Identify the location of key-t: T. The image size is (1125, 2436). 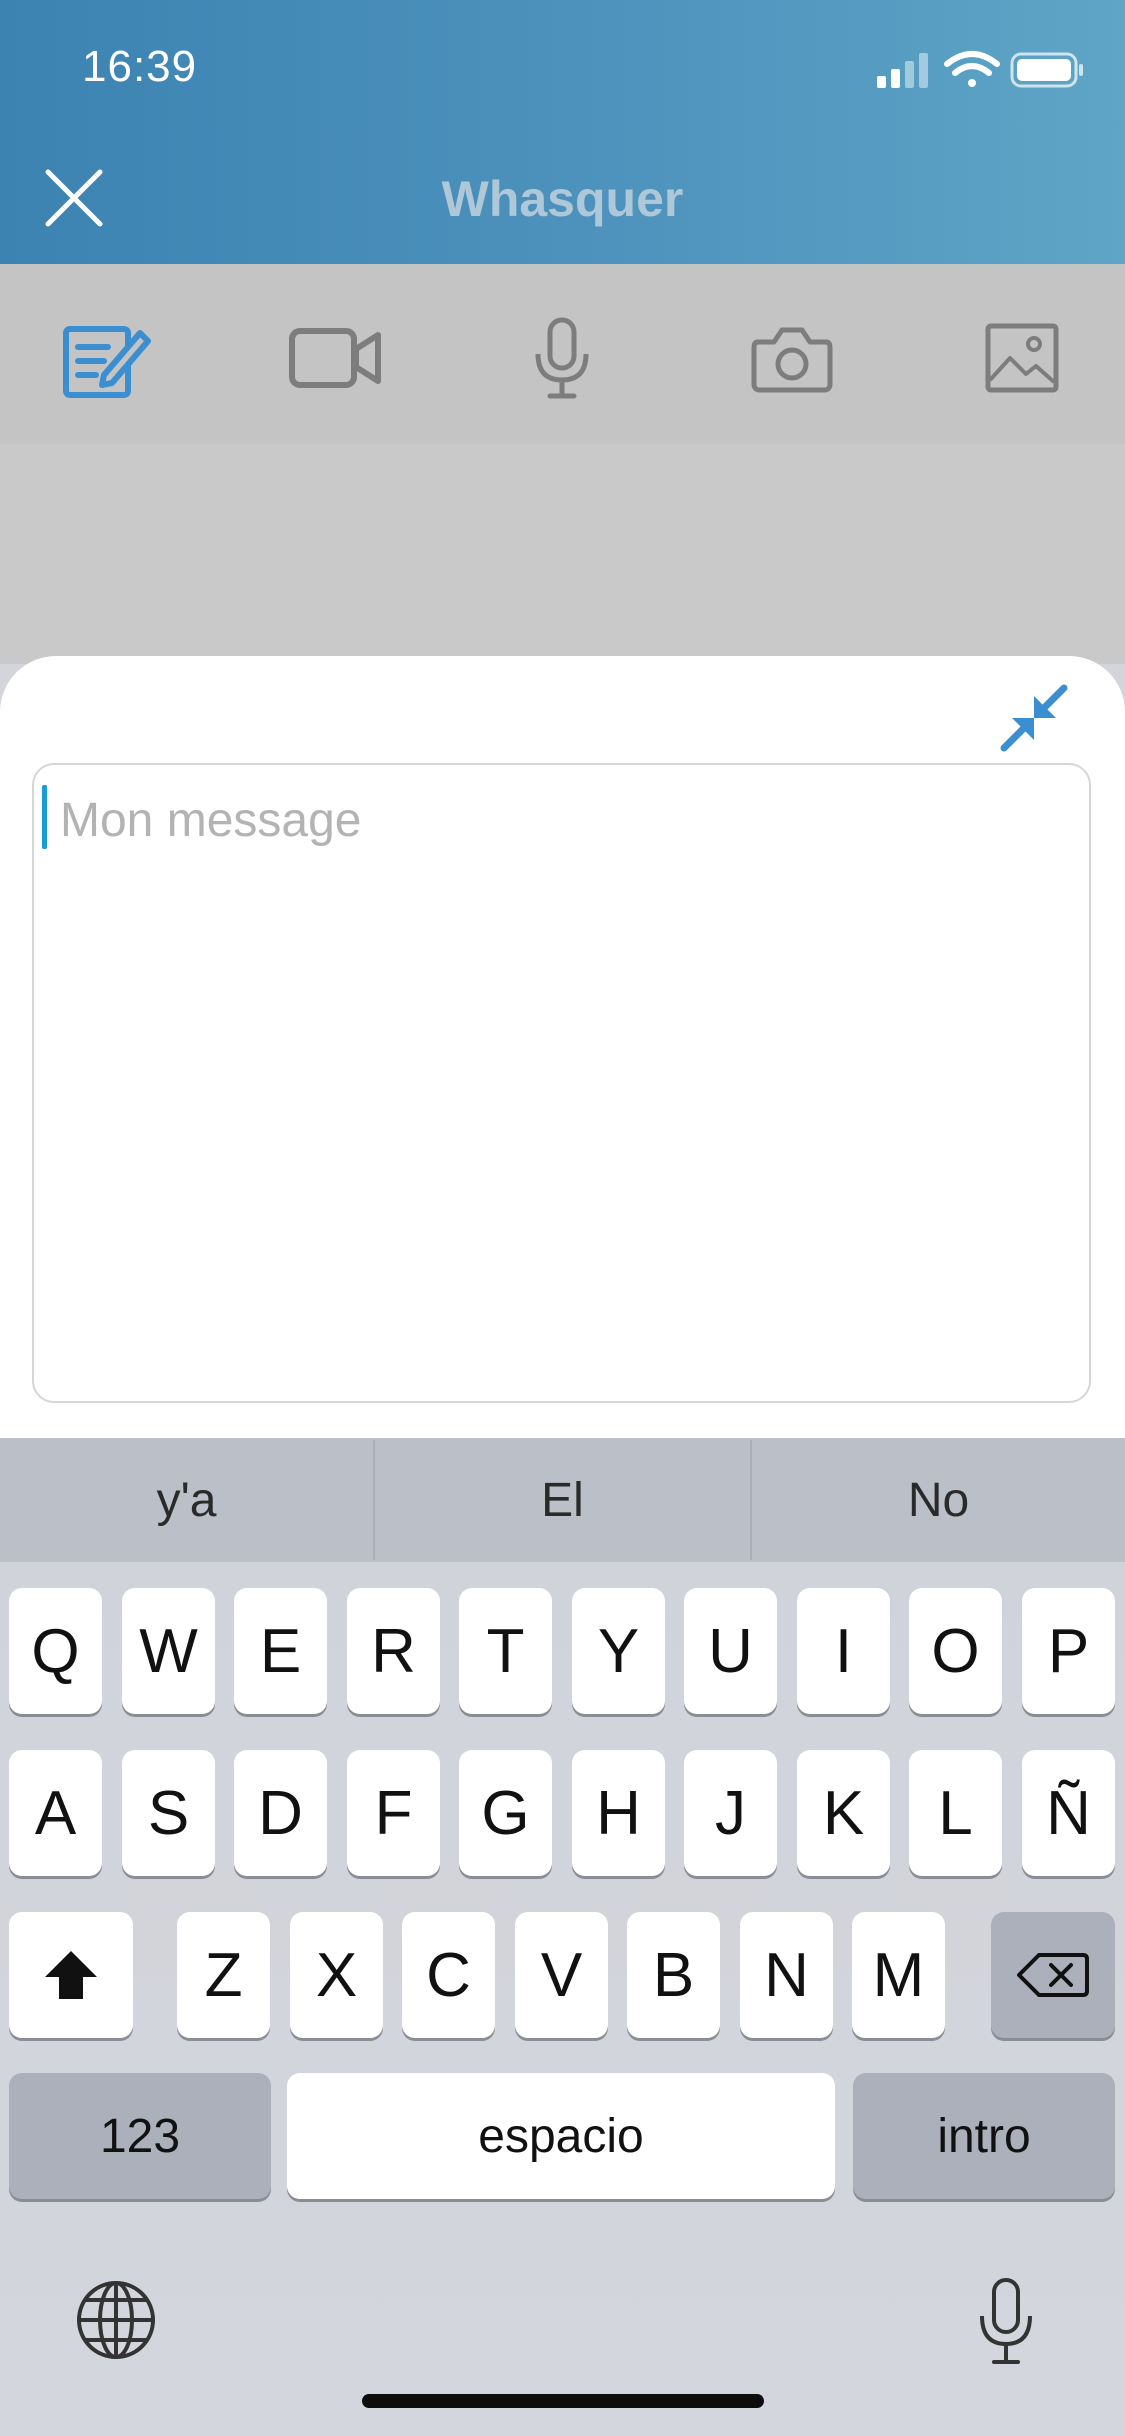
(505, 1651).